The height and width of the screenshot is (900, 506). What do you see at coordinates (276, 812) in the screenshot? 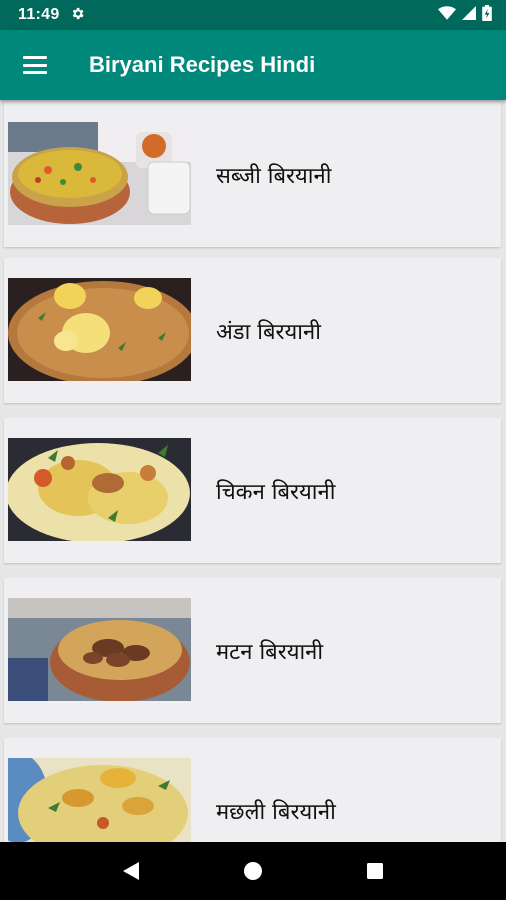
I see `recipe-label: मछली बिरयानी` at bounding box center [276, 812].